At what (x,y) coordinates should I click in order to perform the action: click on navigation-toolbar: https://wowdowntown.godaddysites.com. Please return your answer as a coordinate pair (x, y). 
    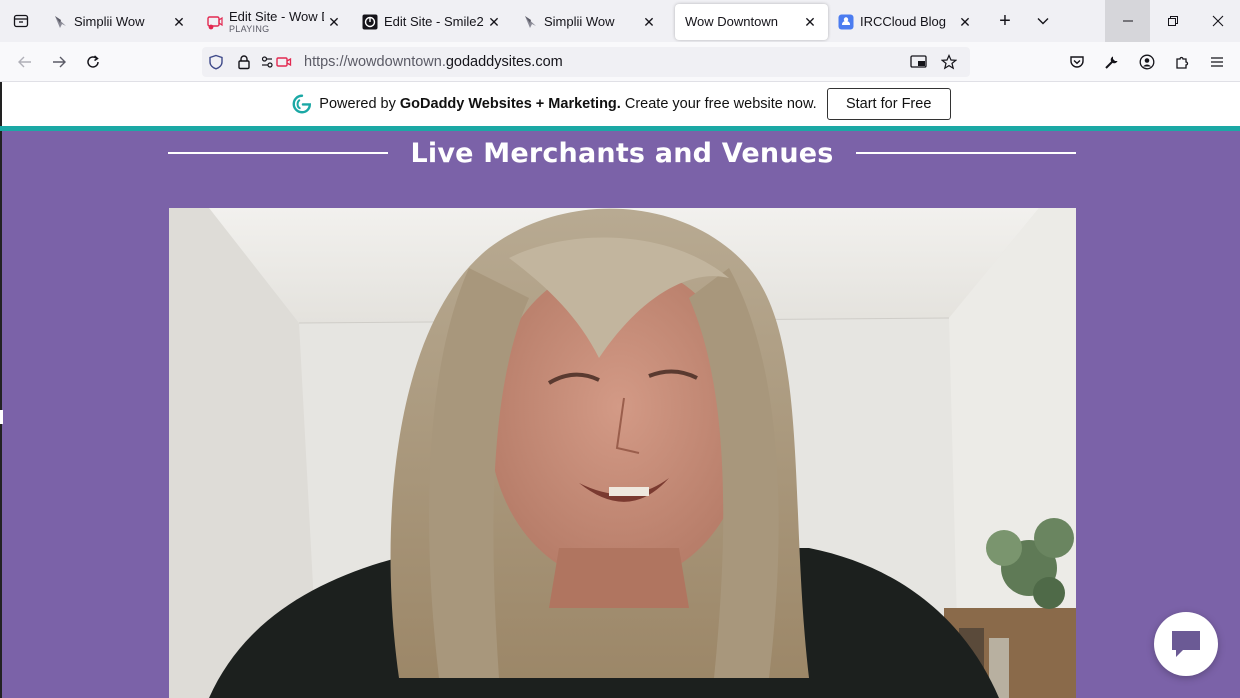
    Looking at the image, I should click on (620, 62).